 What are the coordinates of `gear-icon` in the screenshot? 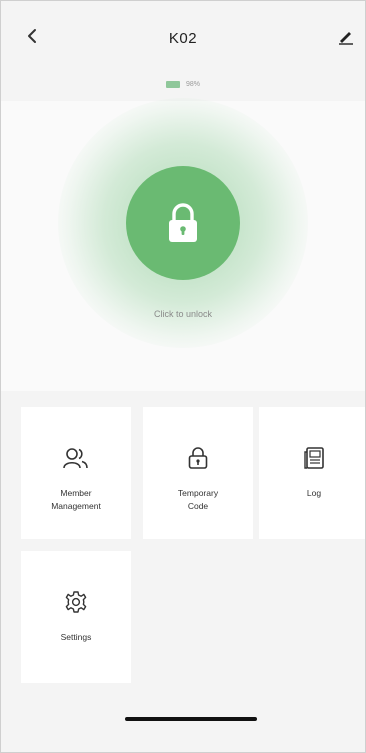 It's located at (76, 602).